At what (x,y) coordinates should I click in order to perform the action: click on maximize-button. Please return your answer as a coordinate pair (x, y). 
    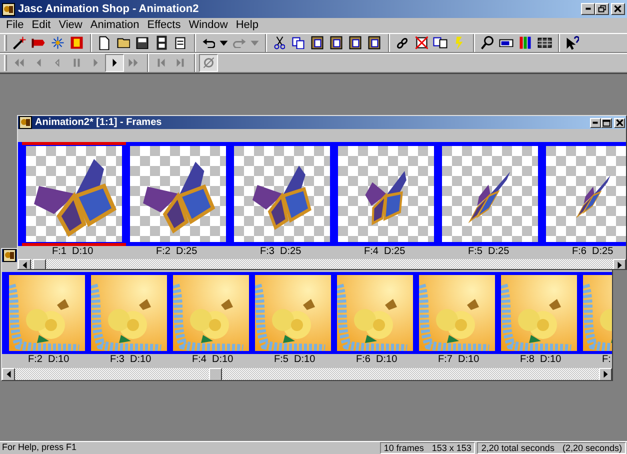
    Looking at the image, I should click on (606, 123).